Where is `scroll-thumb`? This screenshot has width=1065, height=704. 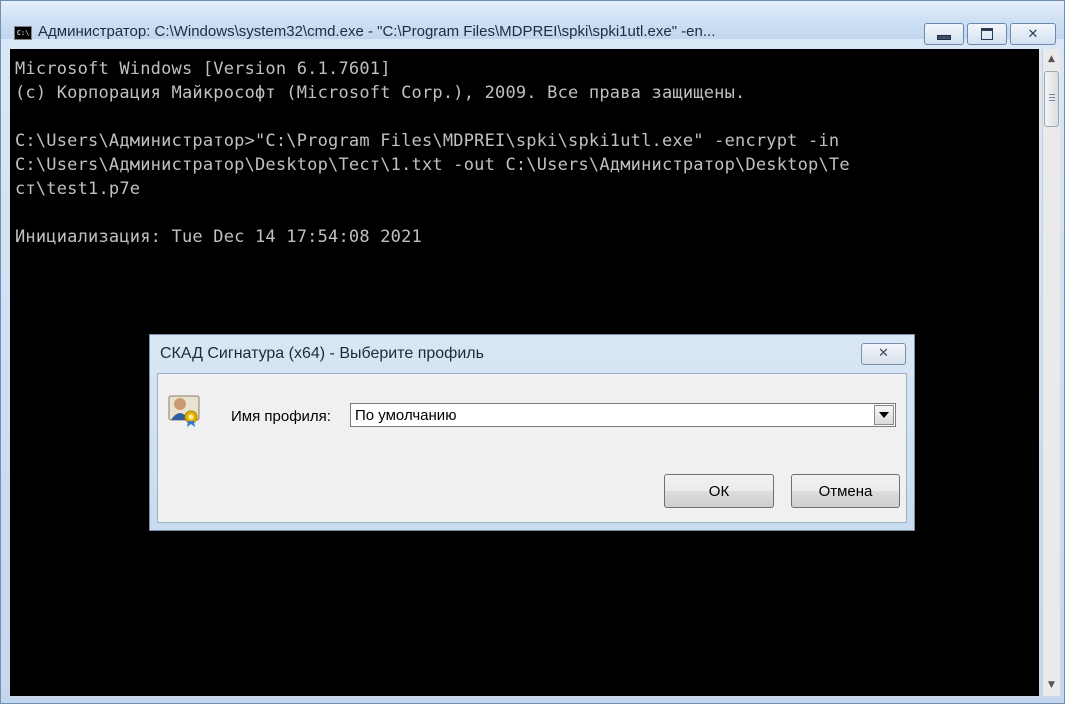 scroll-thumb is located at coordinates (1051, 99).